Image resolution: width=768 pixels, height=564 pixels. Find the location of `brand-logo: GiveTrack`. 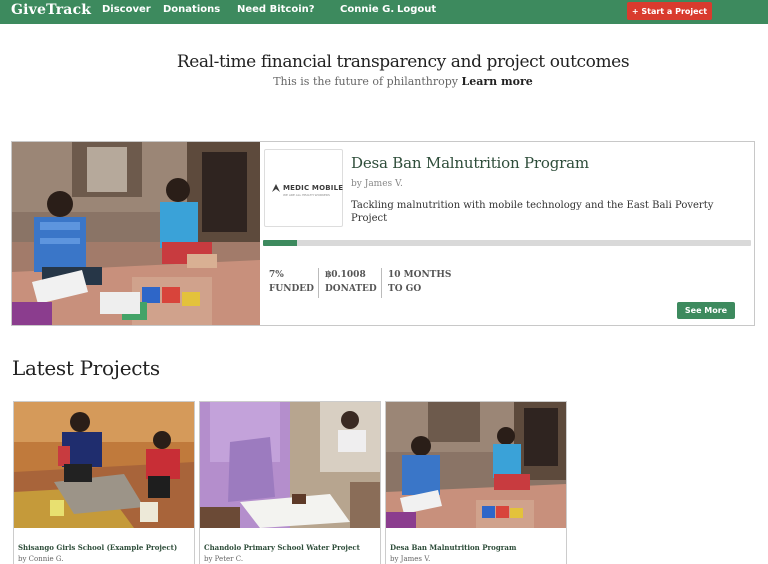

brand-logo: GiveTrack is located at coordinates (51, 10).